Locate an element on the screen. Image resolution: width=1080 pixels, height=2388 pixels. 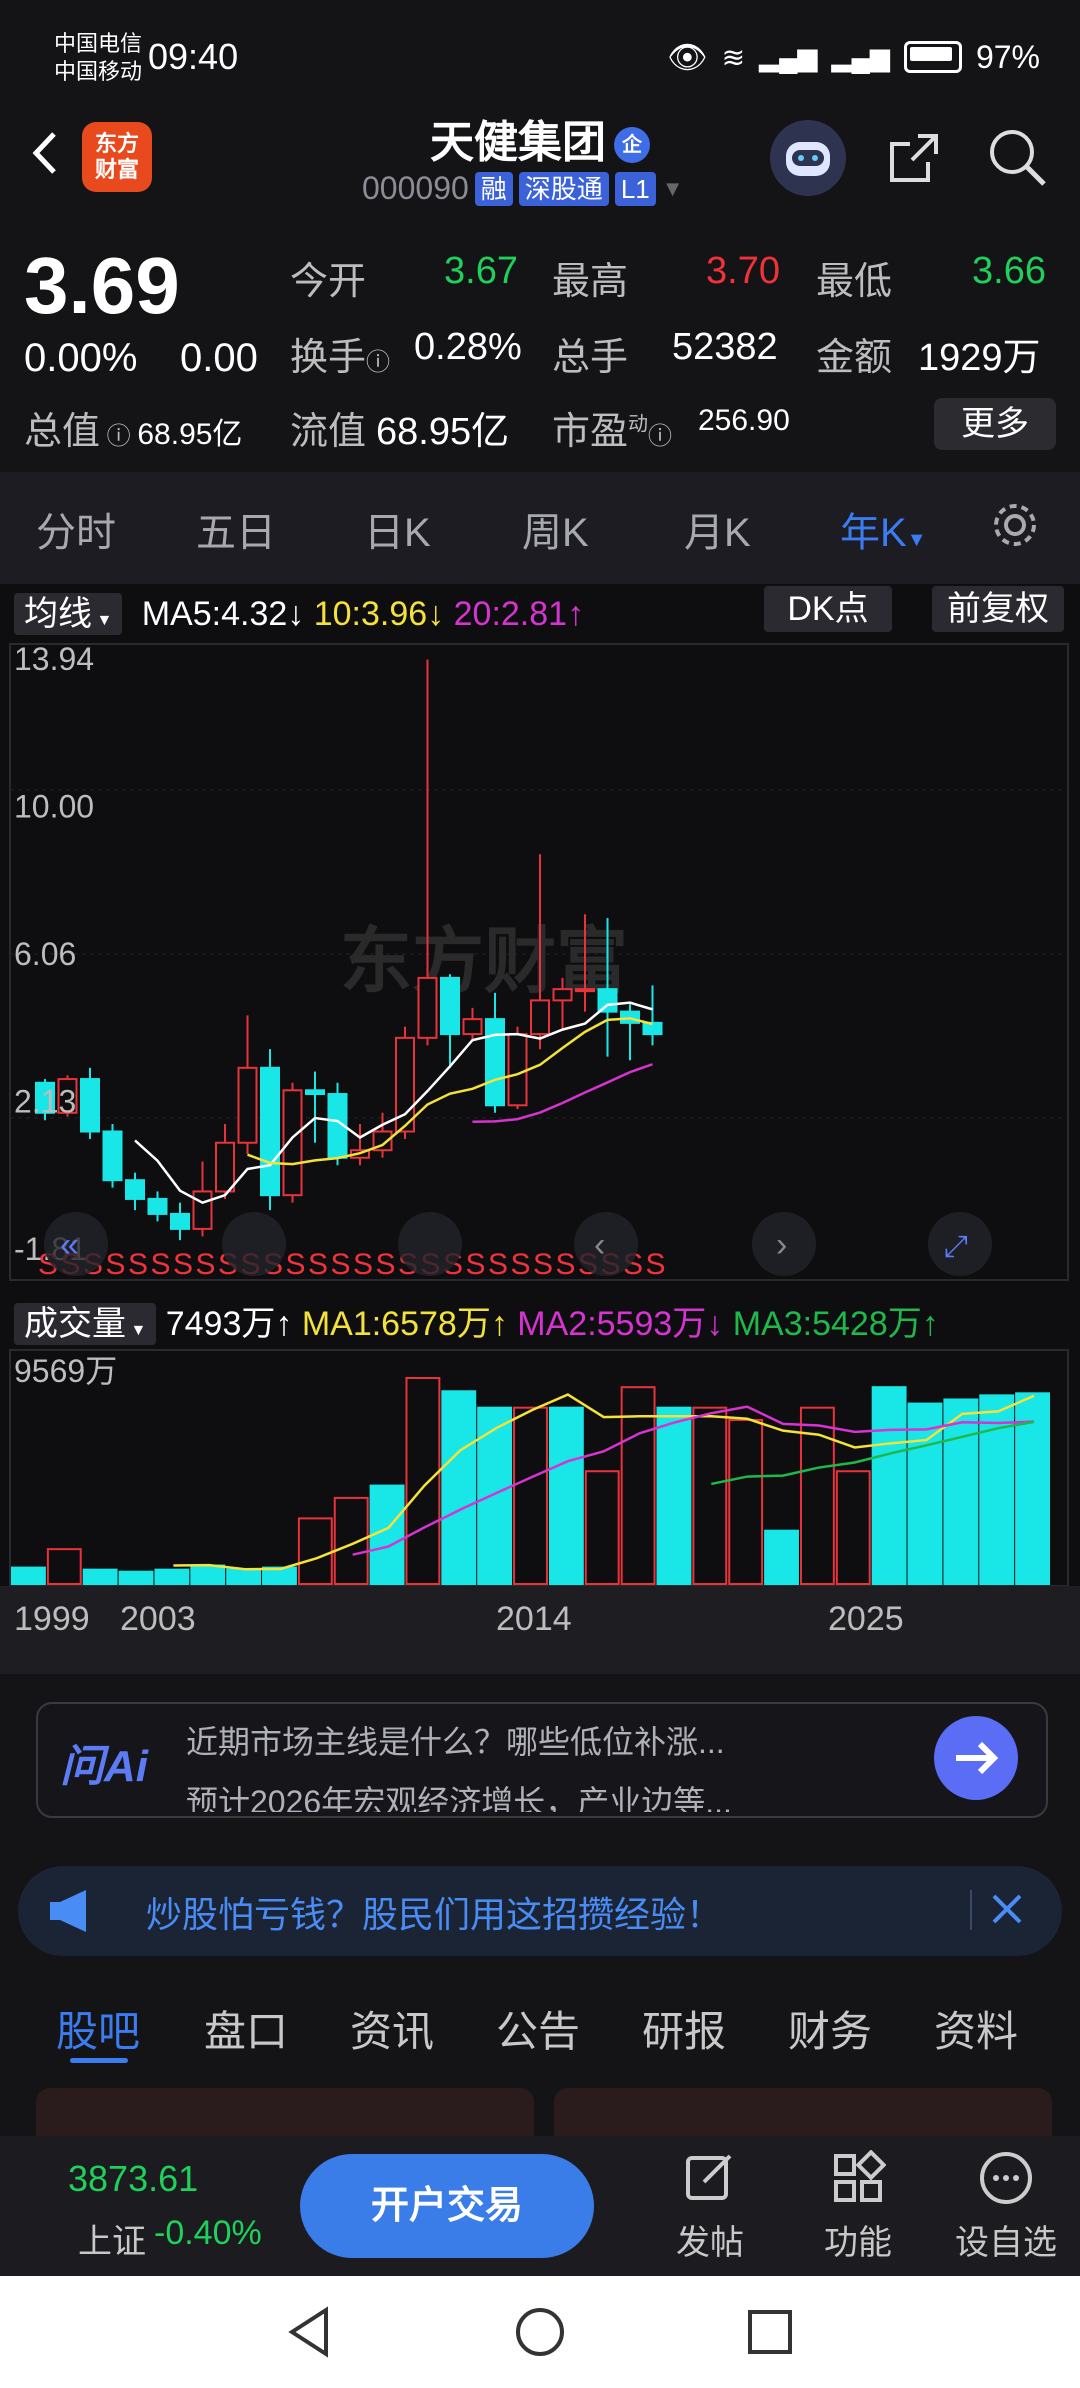
market-cap-label: 总值 is located at coordinates (62, 432).